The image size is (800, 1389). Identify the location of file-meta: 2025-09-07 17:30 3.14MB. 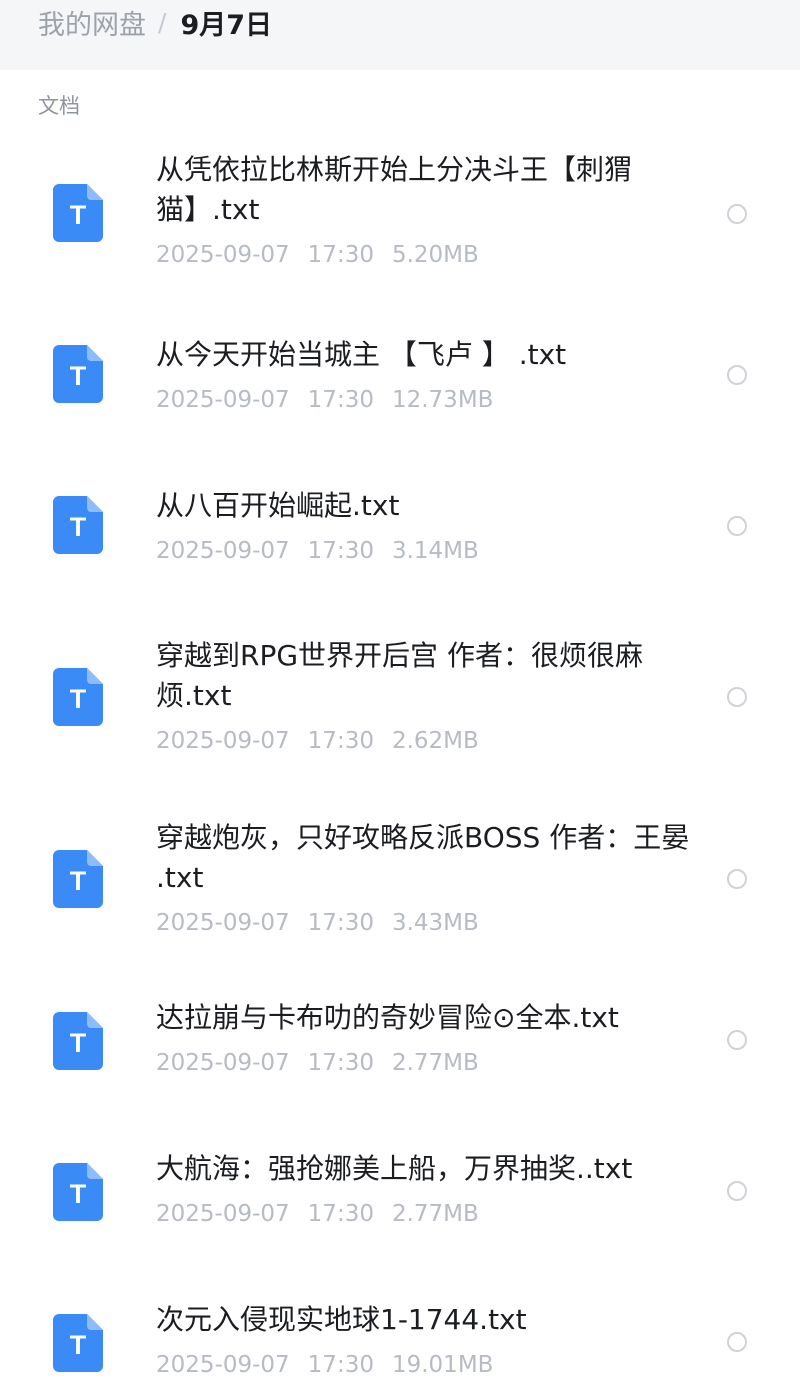
(426, 551).